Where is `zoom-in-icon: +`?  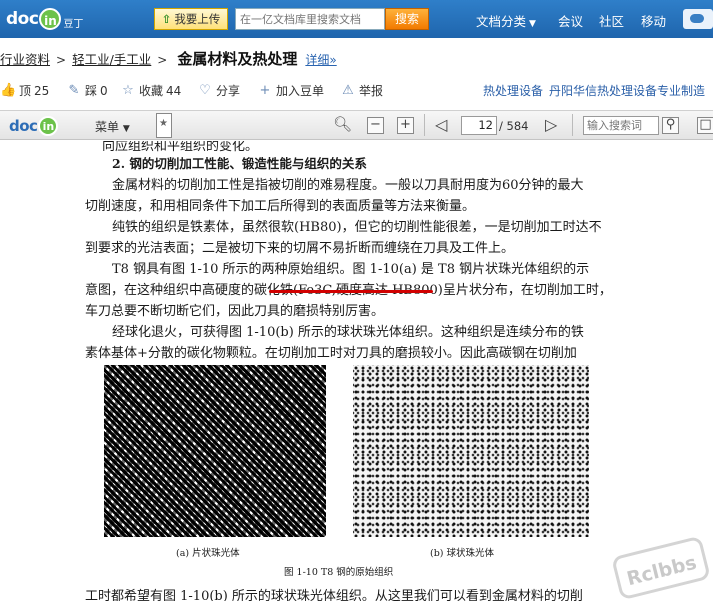 zoom-in-icon: + is located at coordinates (405, 125).